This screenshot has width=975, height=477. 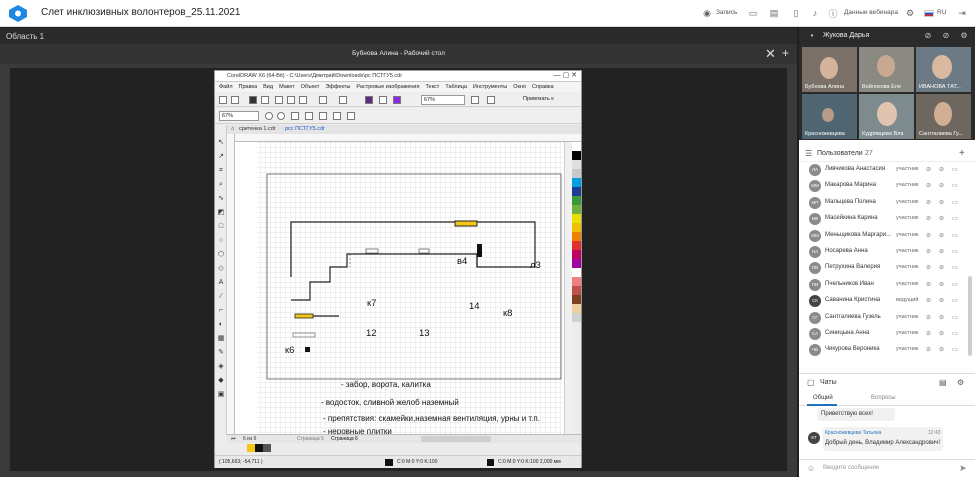 I want to click on menu-file: Файл, so click(x=226, y=87).